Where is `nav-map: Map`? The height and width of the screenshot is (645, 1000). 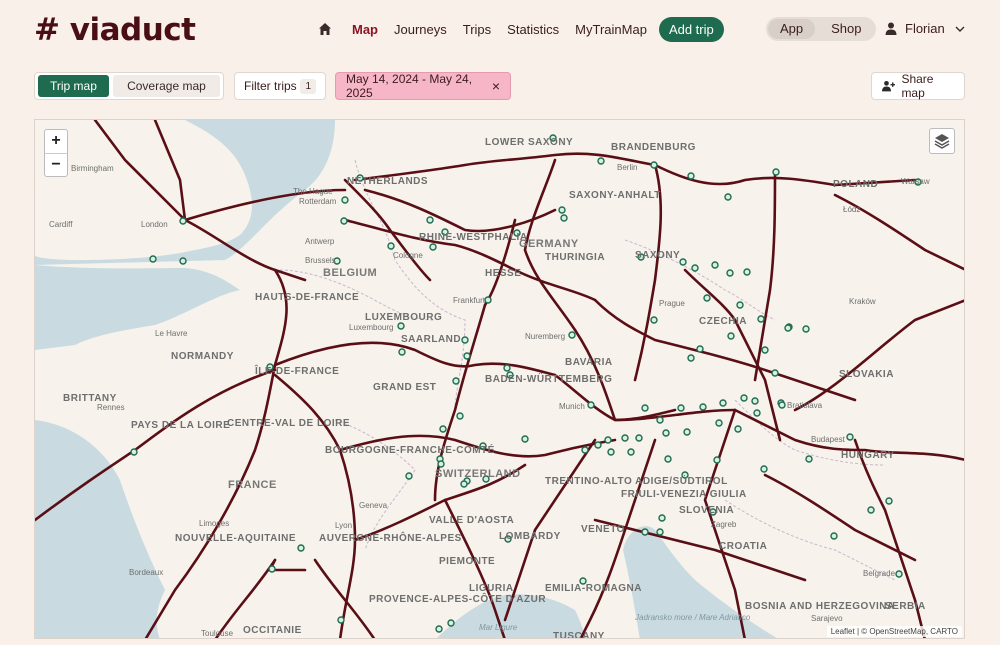
nav-map: Map is located at coordinates (365, 29).